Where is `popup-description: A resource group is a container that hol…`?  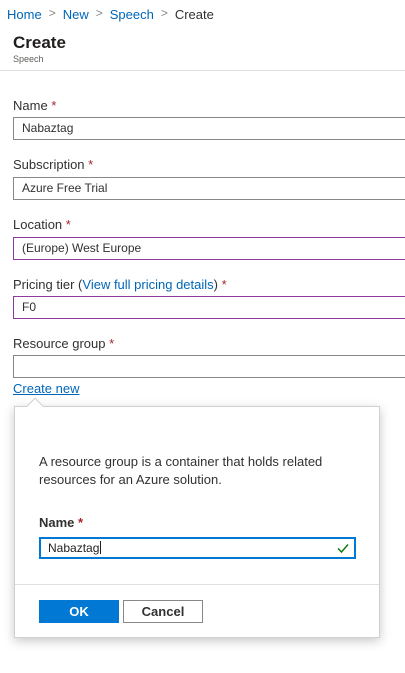 popup-description: A resource group is a container that hol… is located at coordinates (181, 470).